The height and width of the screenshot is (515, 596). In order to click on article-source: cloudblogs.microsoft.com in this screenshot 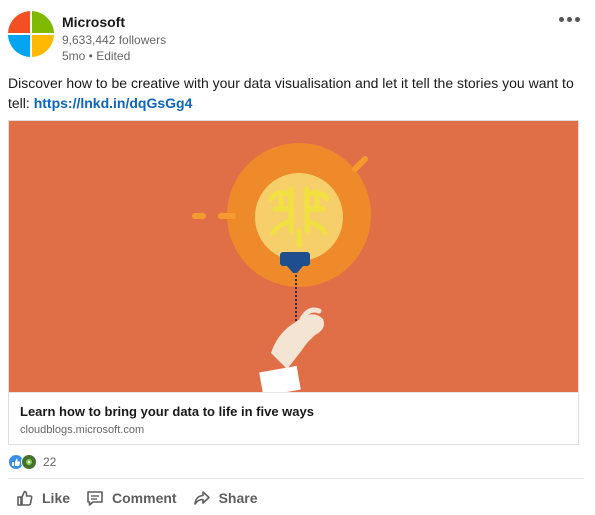, I will do `click(82, 430)`.